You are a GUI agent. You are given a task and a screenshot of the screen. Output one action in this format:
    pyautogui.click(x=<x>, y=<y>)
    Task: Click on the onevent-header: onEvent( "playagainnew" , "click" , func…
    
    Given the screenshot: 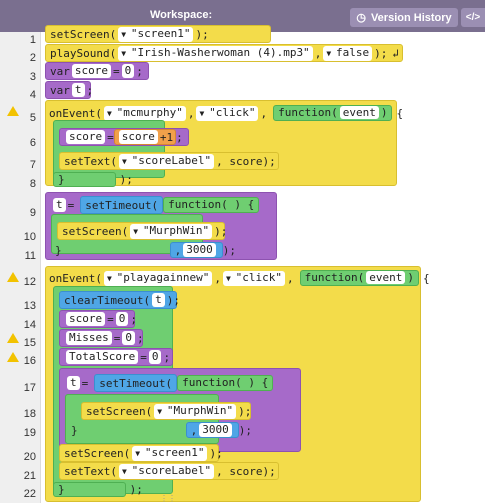 What is the action you would take?
    pyautogui.click(x=237, y=278)
    